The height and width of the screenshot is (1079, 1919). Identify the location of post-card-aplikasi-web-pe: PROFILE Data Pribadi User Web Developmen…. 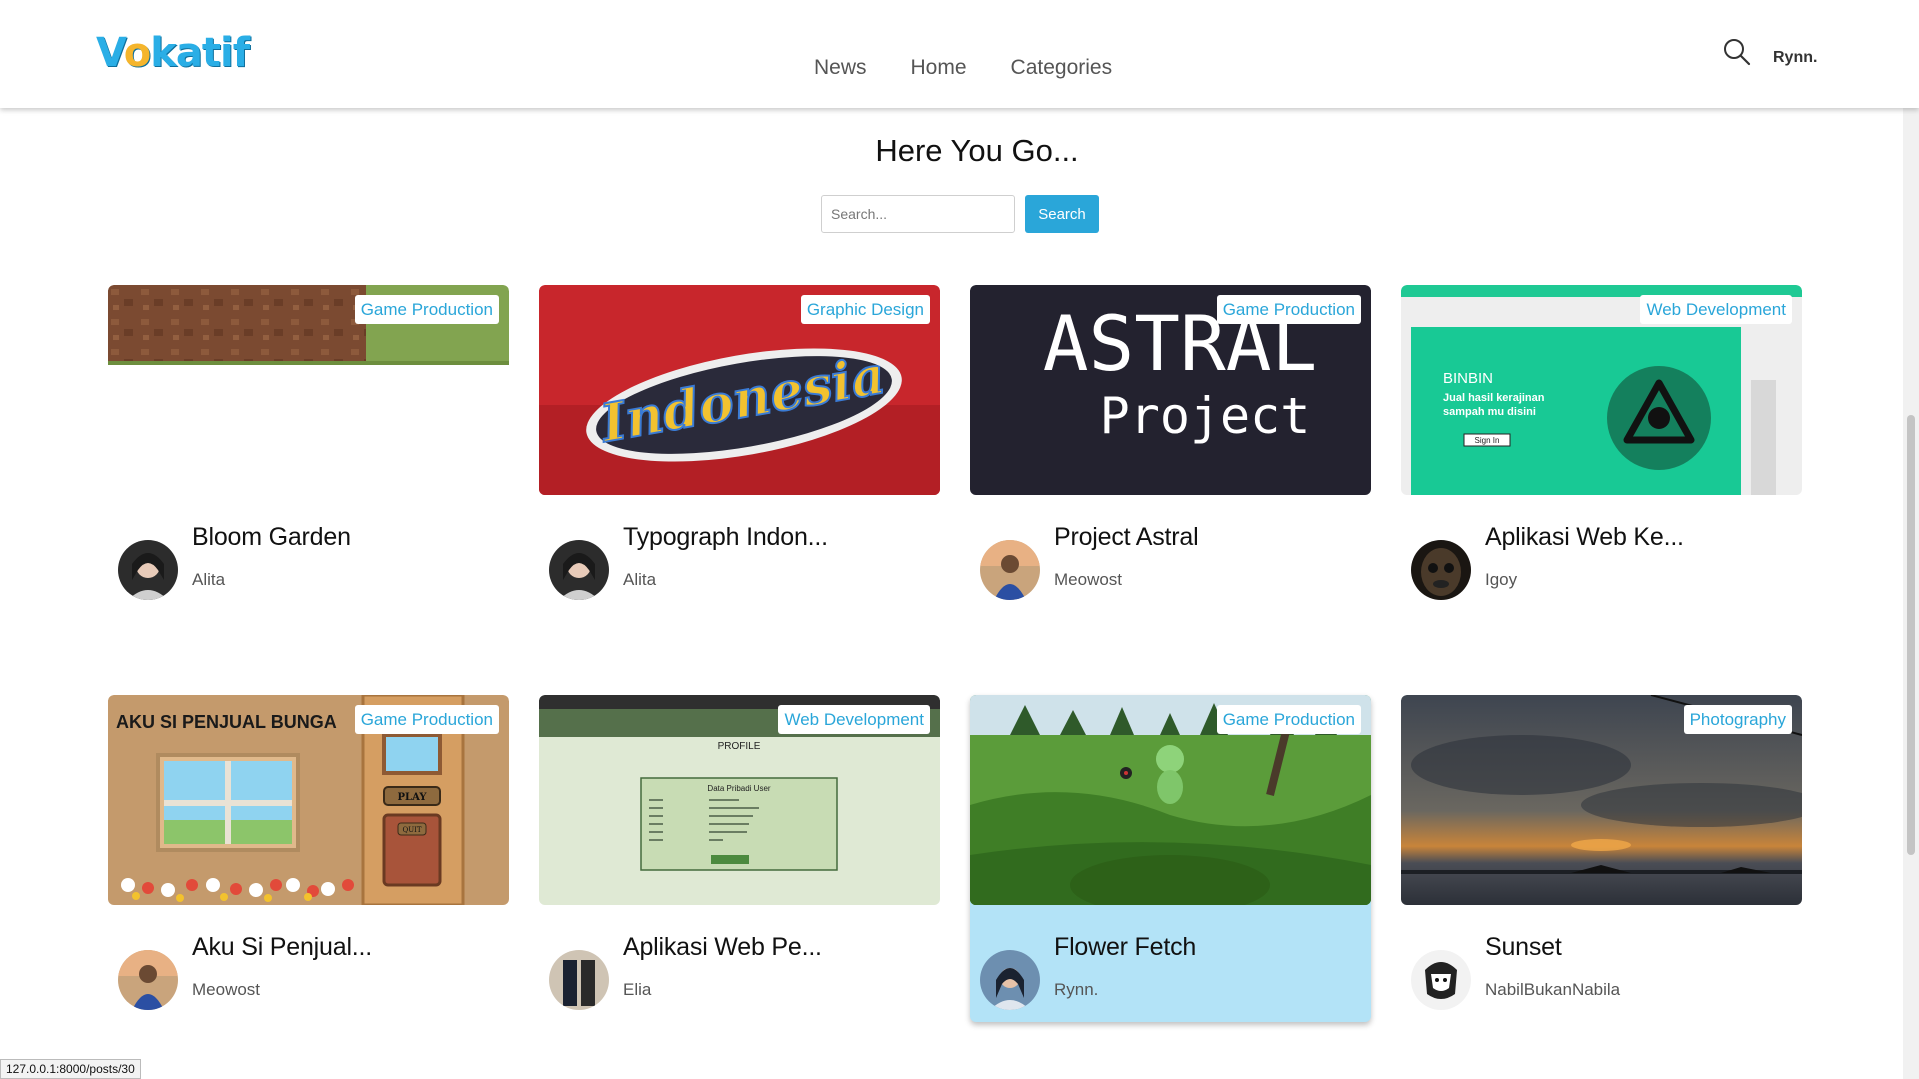
(739, 858).